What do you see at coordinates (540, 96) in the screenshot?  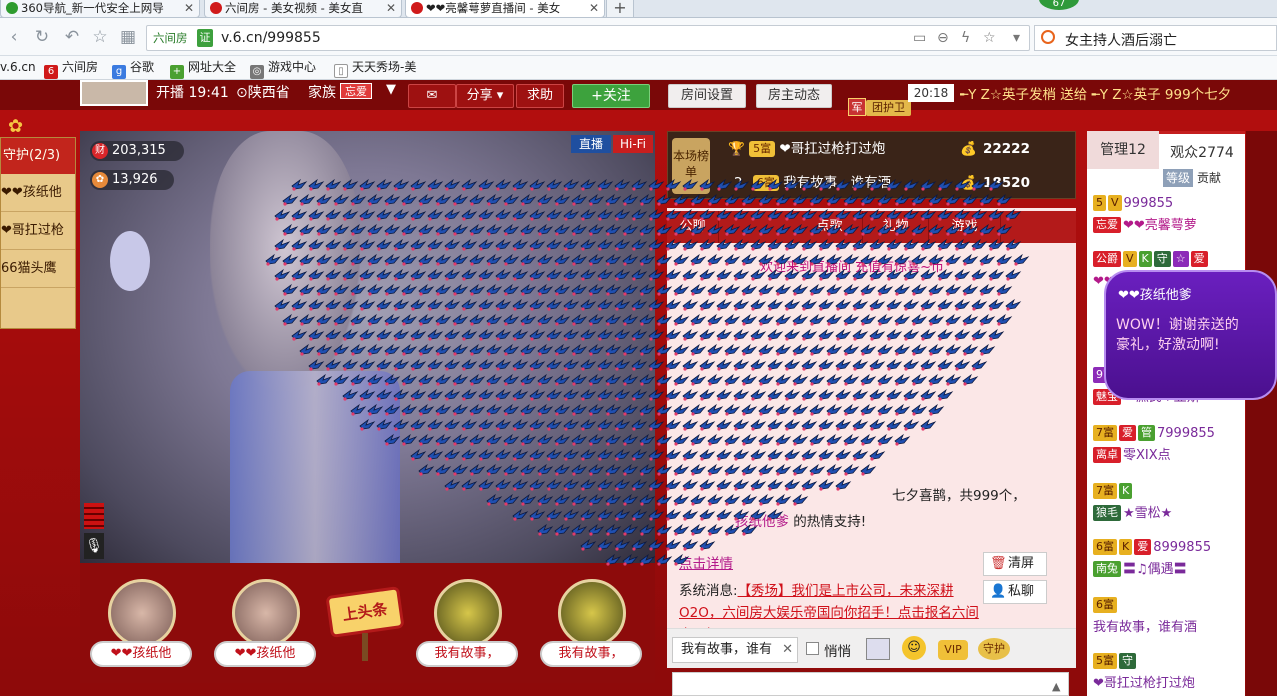 I see `help-button: 求助` at bounding box center [540, 96].